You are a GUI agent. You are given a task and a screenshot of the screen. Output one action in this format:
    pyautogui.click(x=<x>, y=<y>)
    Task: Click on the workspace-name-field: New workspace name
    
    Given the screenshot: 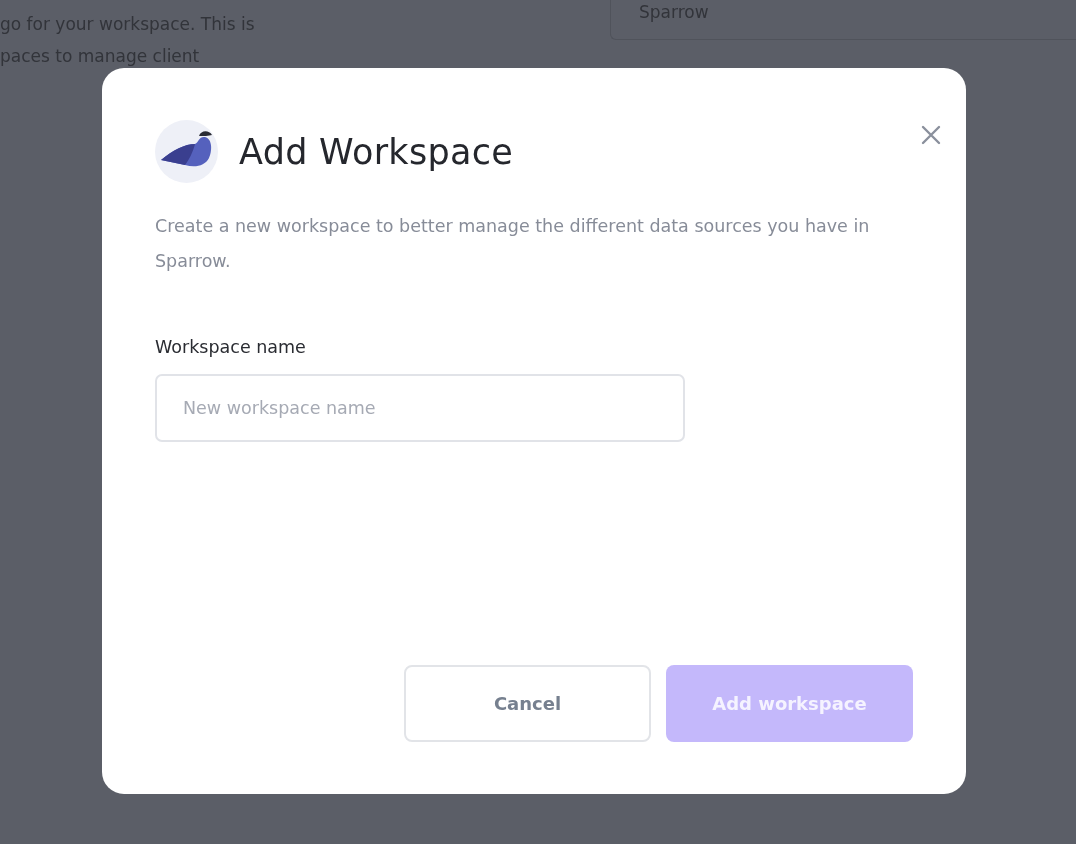 What is the action you would take?
    pyautogui.click(x=420, y=408)
    